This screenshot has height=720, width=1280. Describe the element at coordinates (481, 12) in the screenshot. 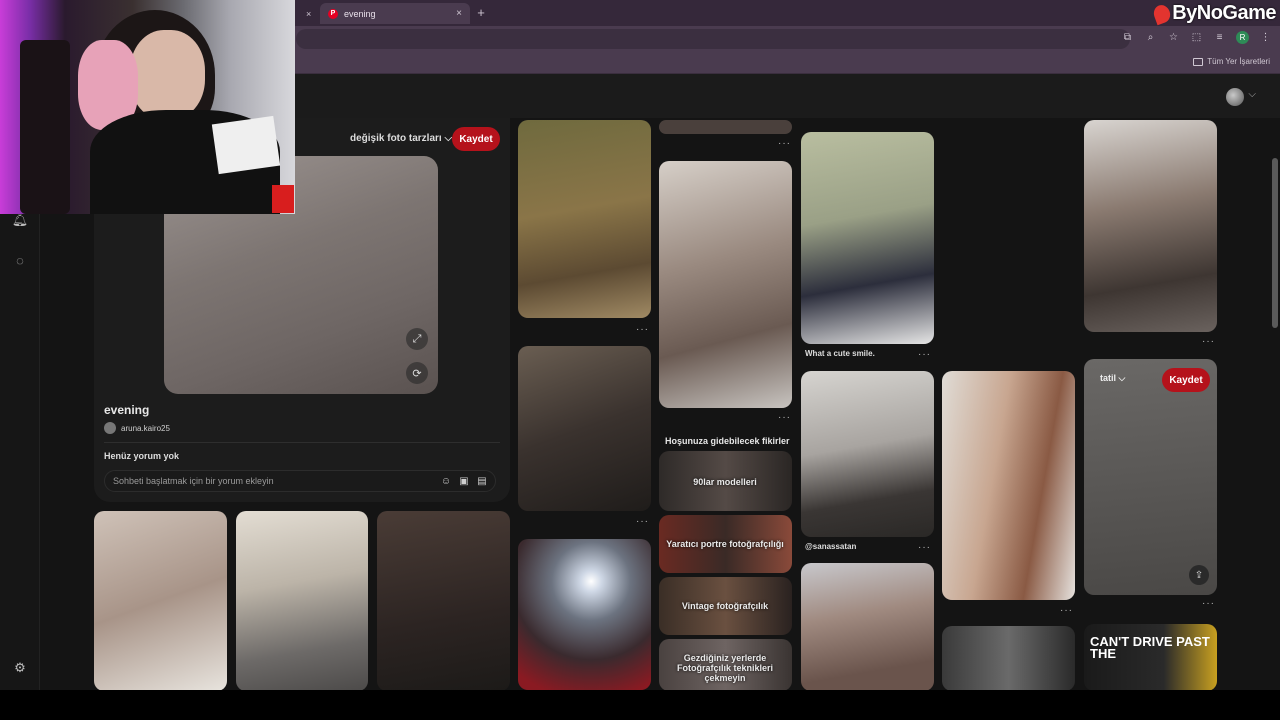

I see `new-tab-button: +` at that location.